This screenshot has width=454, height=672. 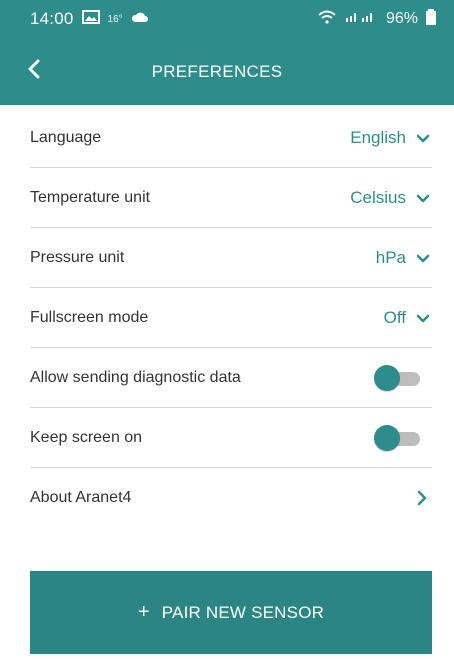 I want to click on setting-label: Pressure unit, so click(x=77, y=257).